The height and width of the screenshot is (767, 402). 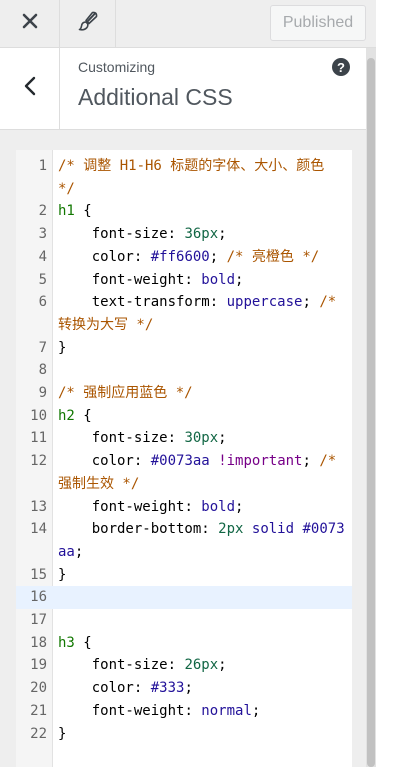 I want to click on code-line: 20 color: #333;, so click(x=184, y=688).